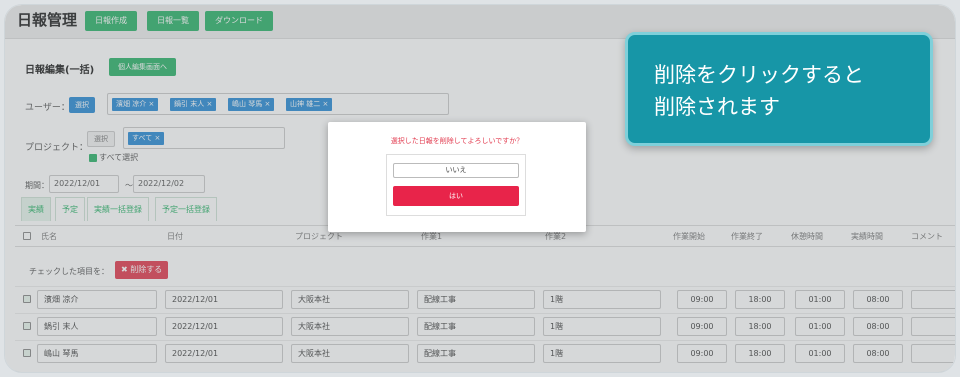 Image resolution: width=960 pixels, height=377 pixels. Describe the element at coordinates (456, 170) in the screenshot. I see `cancel-button: いいえ` at that location.